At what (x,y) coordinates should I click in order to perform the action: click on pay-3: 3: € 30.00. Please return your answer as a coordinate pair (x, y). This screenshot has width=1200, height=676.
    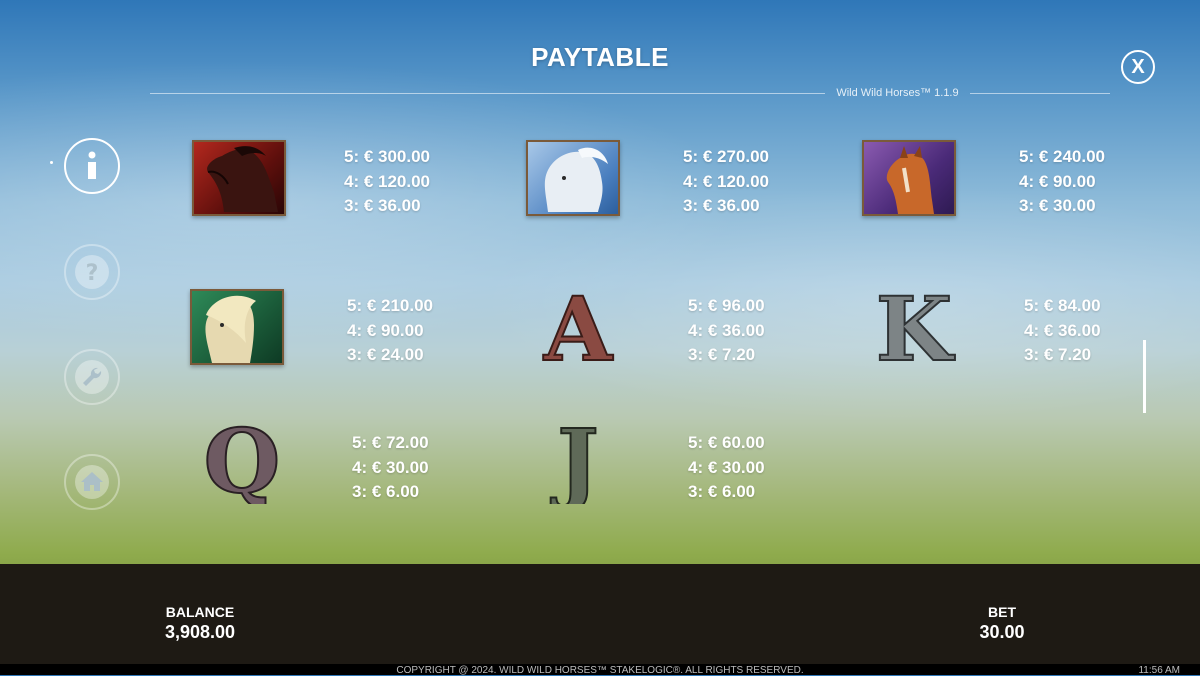
    Looking at the image, I should click on (1057, 205).